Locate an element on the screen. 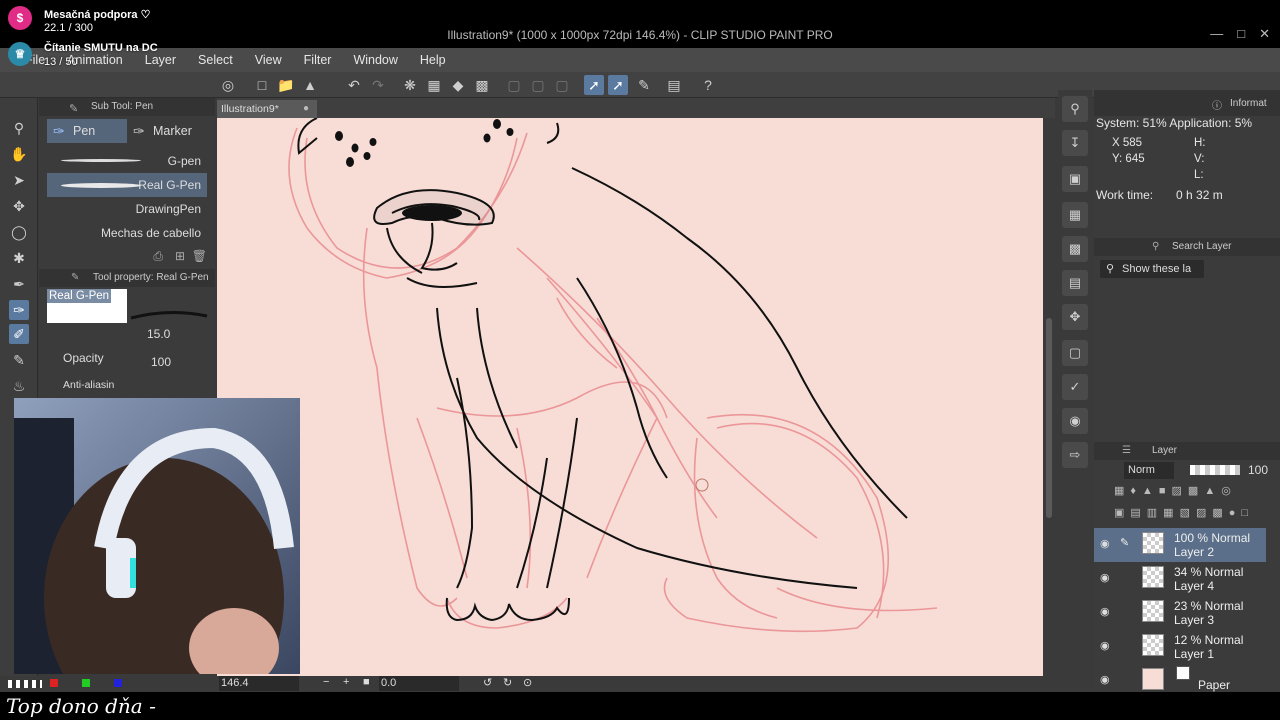  brush-icon: ✎ is located at coordinates (19, 360).